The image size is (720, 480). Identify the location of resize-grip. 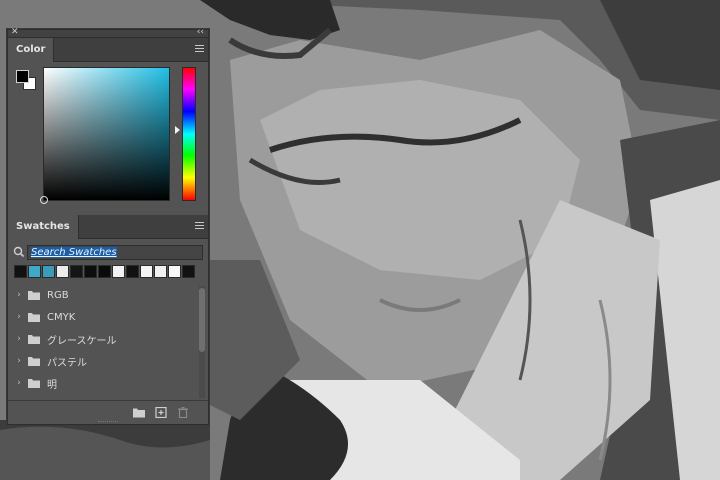
(108, 422).